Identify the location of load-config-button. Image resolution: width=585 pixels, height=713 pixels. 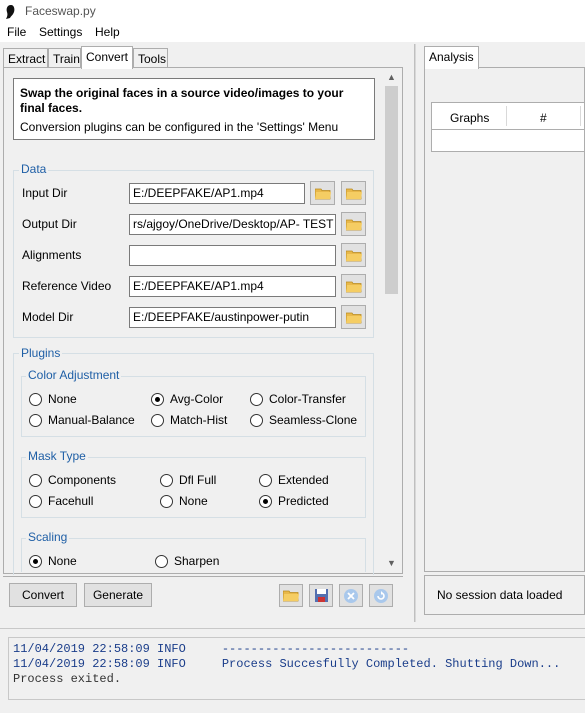
(291, 595).